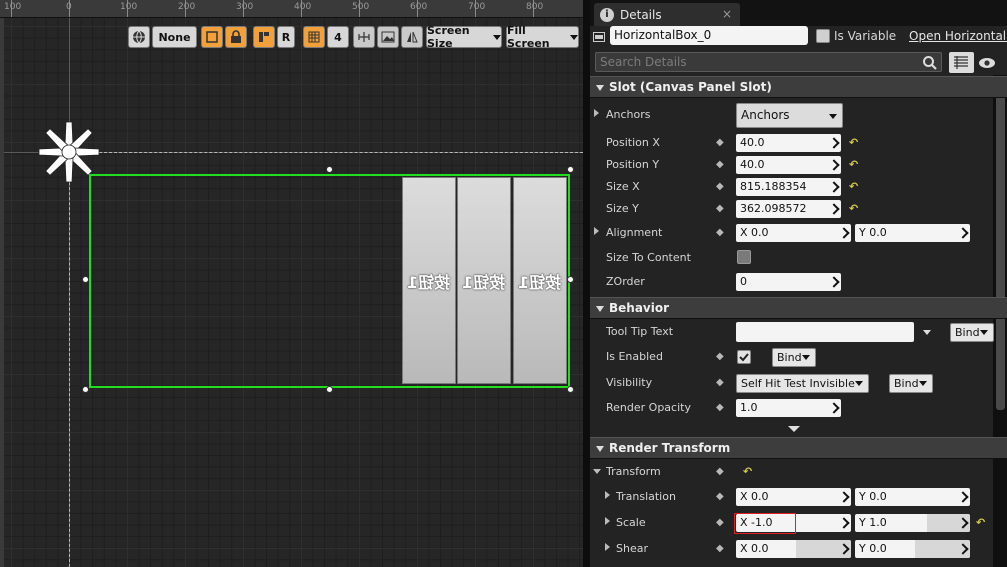 The height and width of the screenshot is (567, 1007). I want to click on is-variable-checkbox, so click(823, 36).